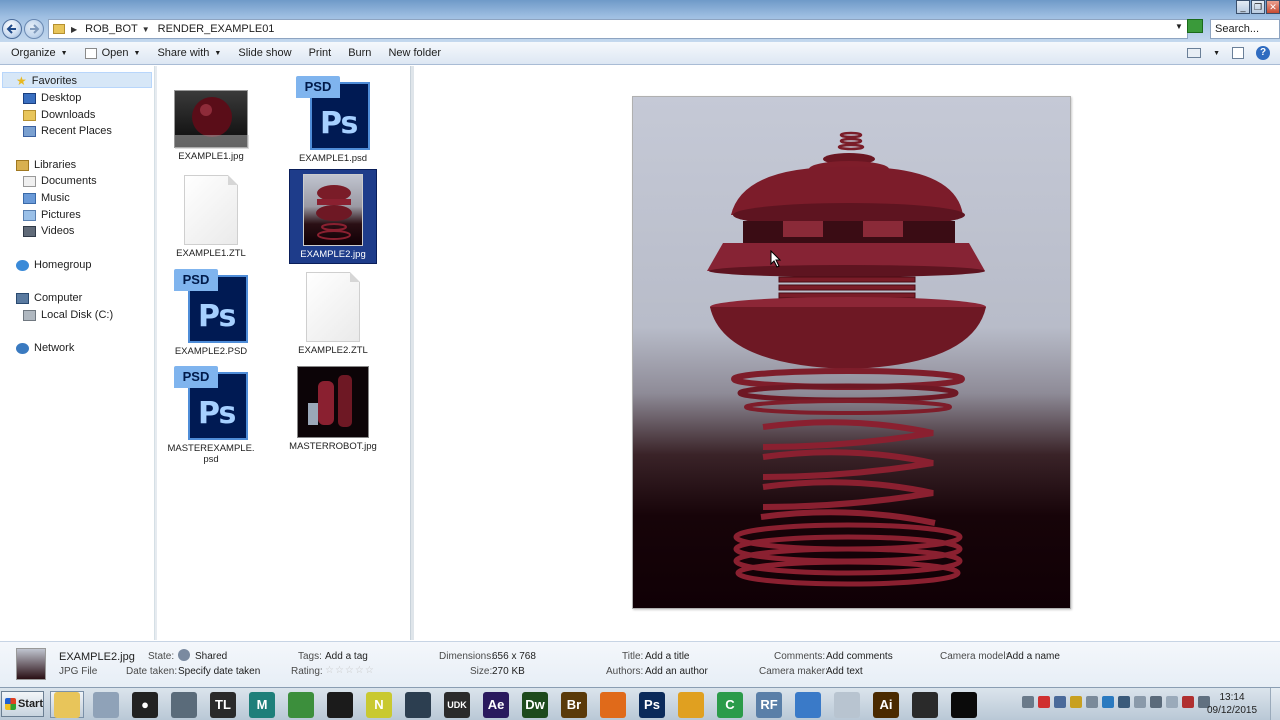 Image resolution: width=1280 pixels, height=720 pixels. I want to click on file-item-selected: EXAMPLE2.jpg, so click(333, 216).